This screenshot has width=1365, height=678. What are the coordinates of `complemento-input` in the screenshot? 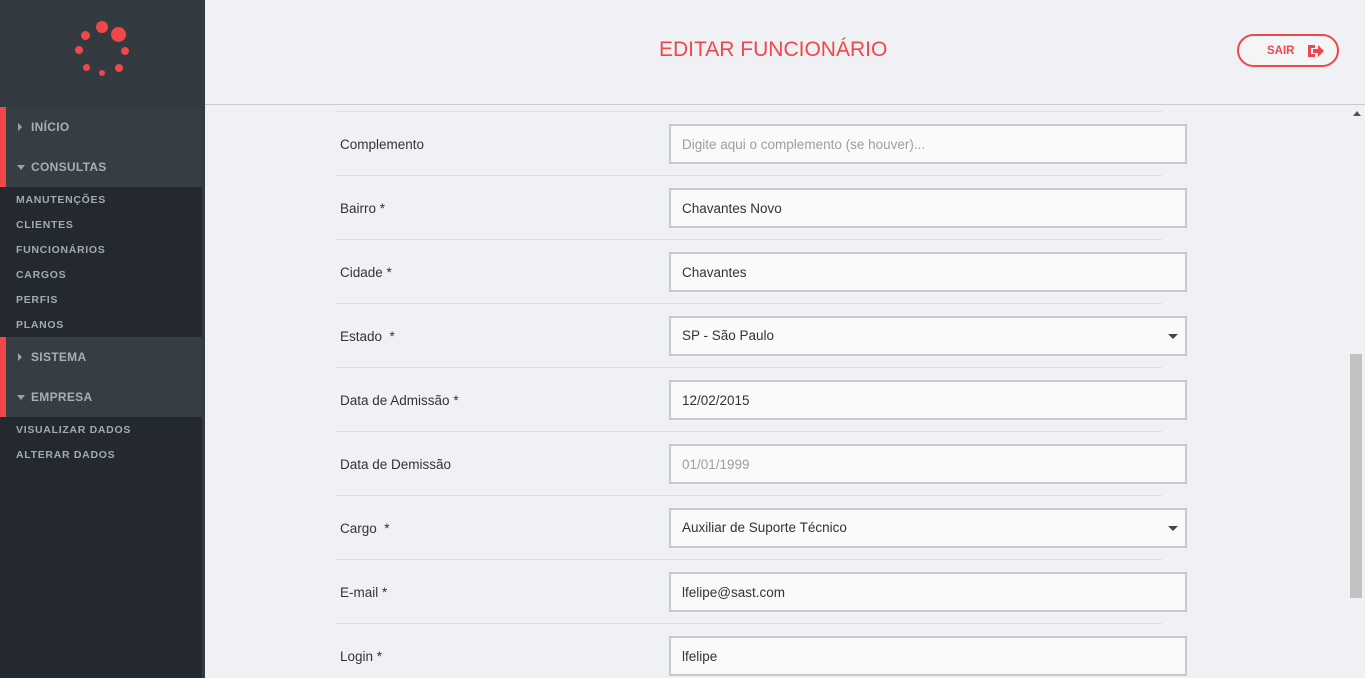 It's located at (928, 144).